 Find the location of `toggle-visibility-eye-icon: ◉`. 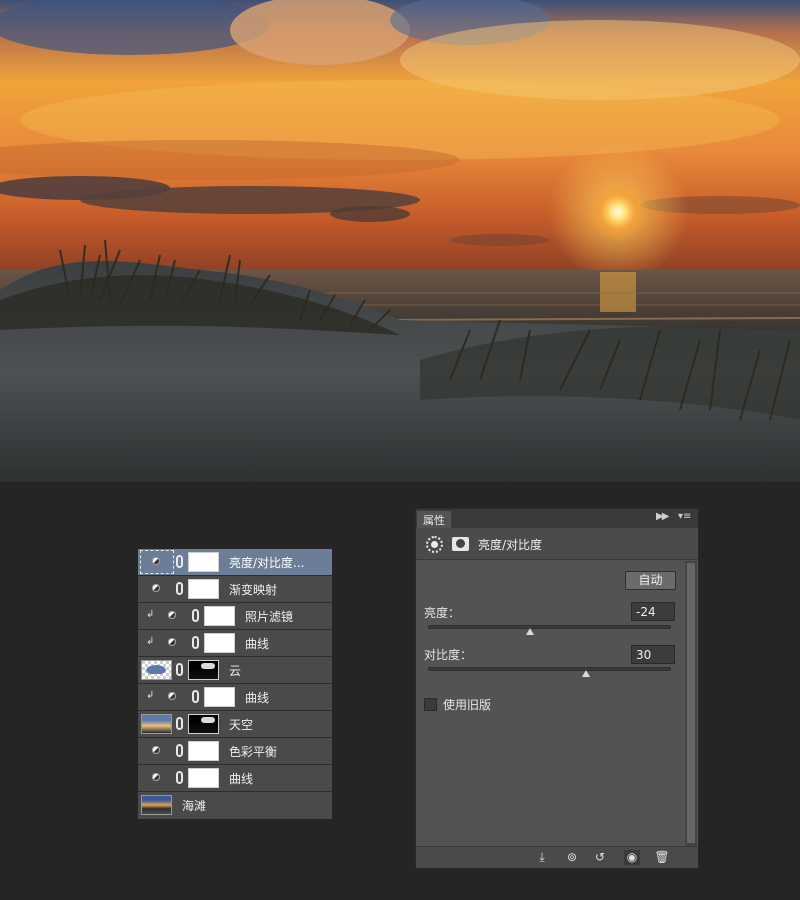

toggle-visibility-eye-icon: ◉ is located at coordinates (632, 857).